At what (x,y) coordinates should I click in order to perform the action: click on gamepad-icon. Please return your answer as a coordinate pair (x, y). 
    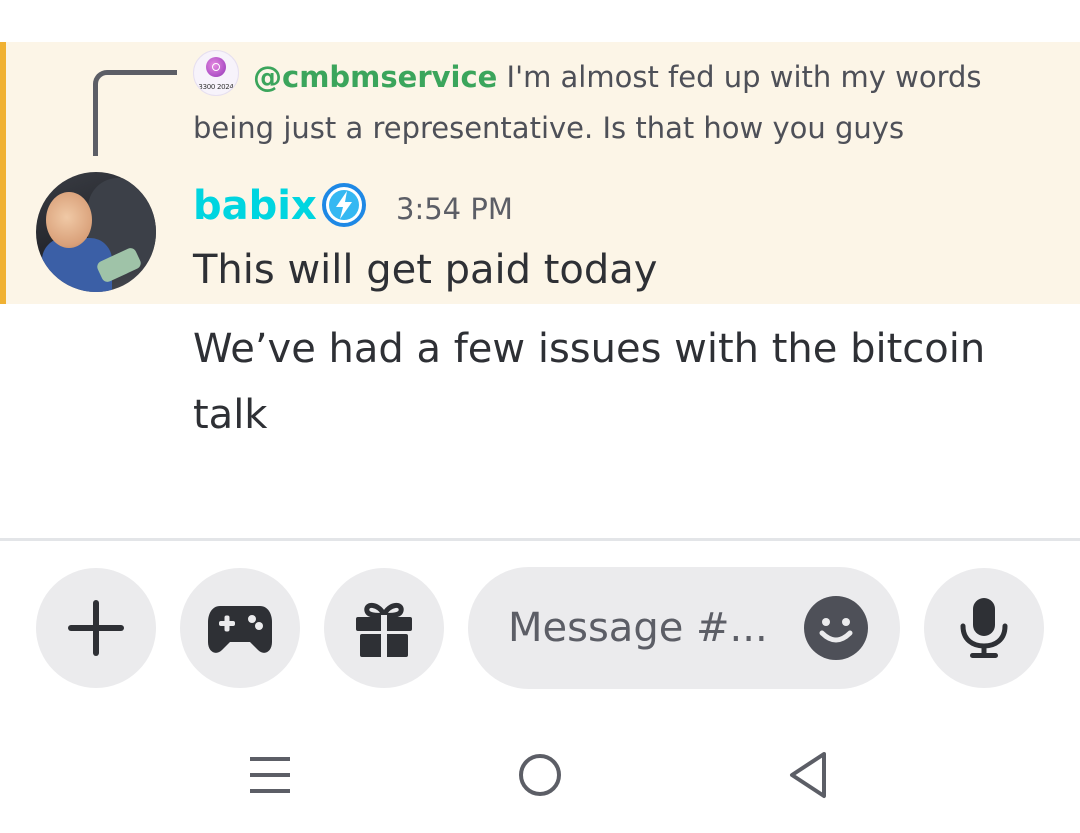
    Looking at the image, I should click on (240, 629).